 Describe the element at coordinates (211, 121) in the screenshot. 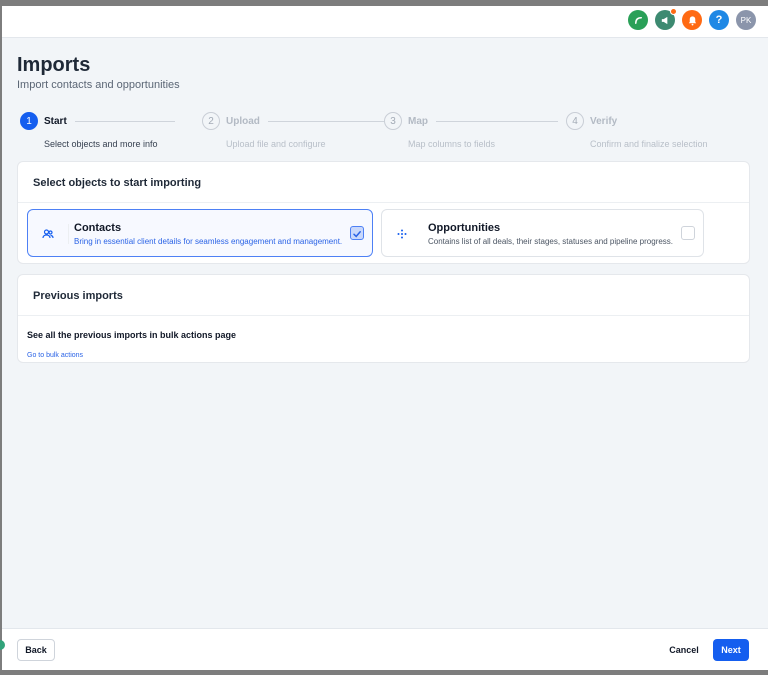

I see `step-number: 2` at that location.